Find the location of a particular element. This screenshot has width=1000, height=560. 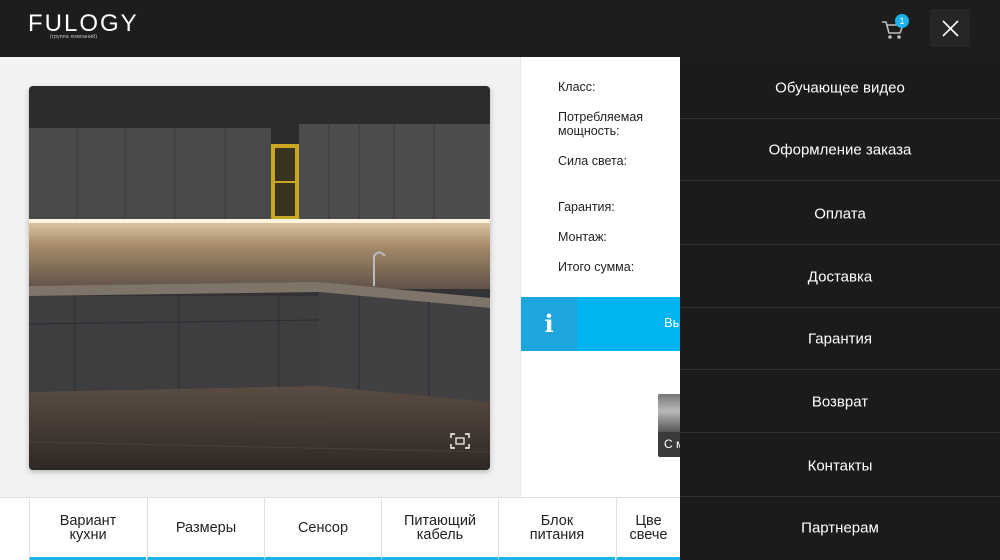

spec-power-label: Потребляемая мощность: is located at coordinates (601, 124).